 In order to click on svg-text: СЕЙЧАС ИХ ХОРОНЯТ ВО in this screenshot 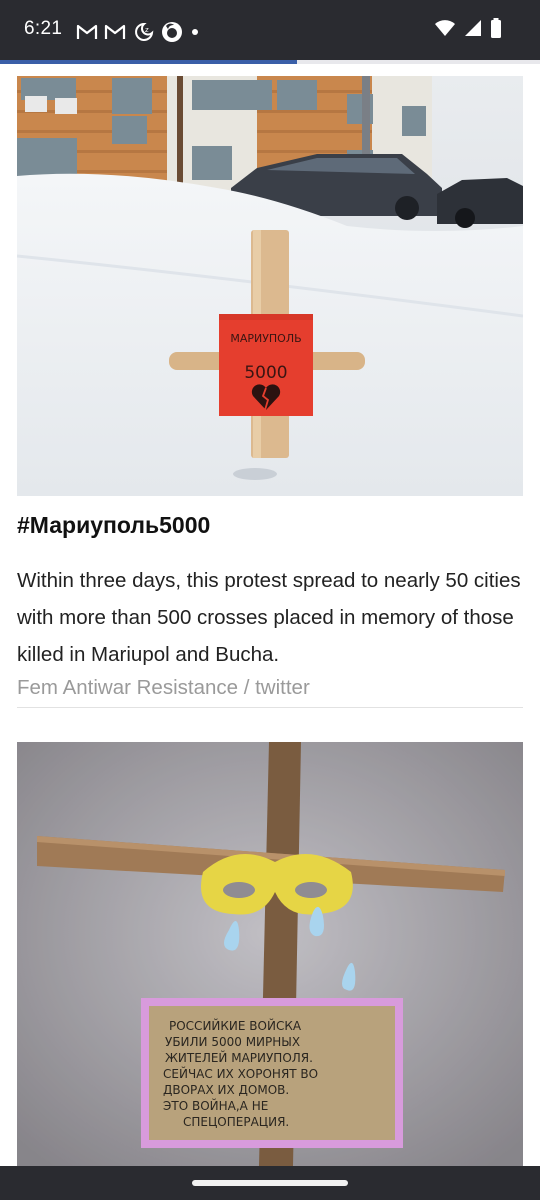, I will do `click(240, 1073)`.